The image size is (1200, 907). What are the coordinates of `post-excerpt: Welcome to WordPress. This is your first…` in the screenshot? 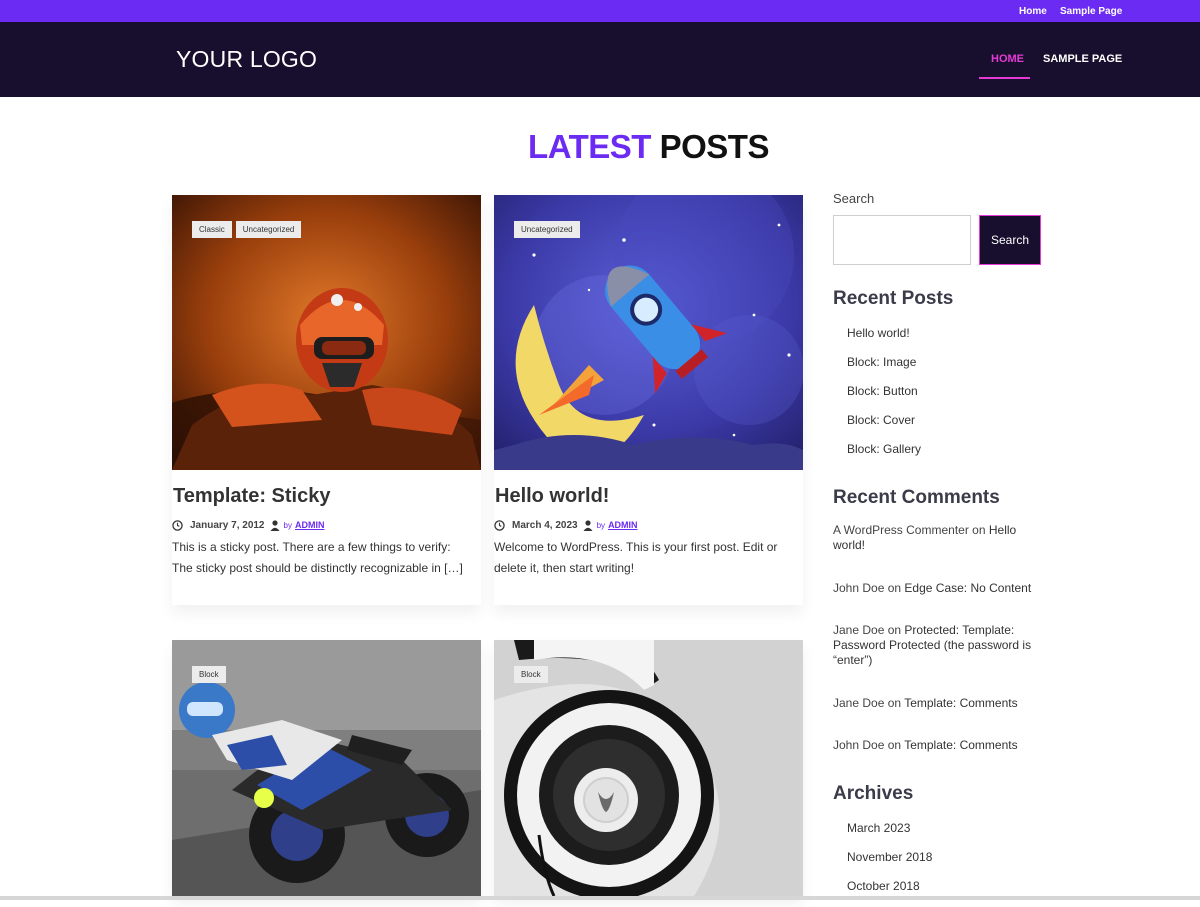 It's located at (636, 557).